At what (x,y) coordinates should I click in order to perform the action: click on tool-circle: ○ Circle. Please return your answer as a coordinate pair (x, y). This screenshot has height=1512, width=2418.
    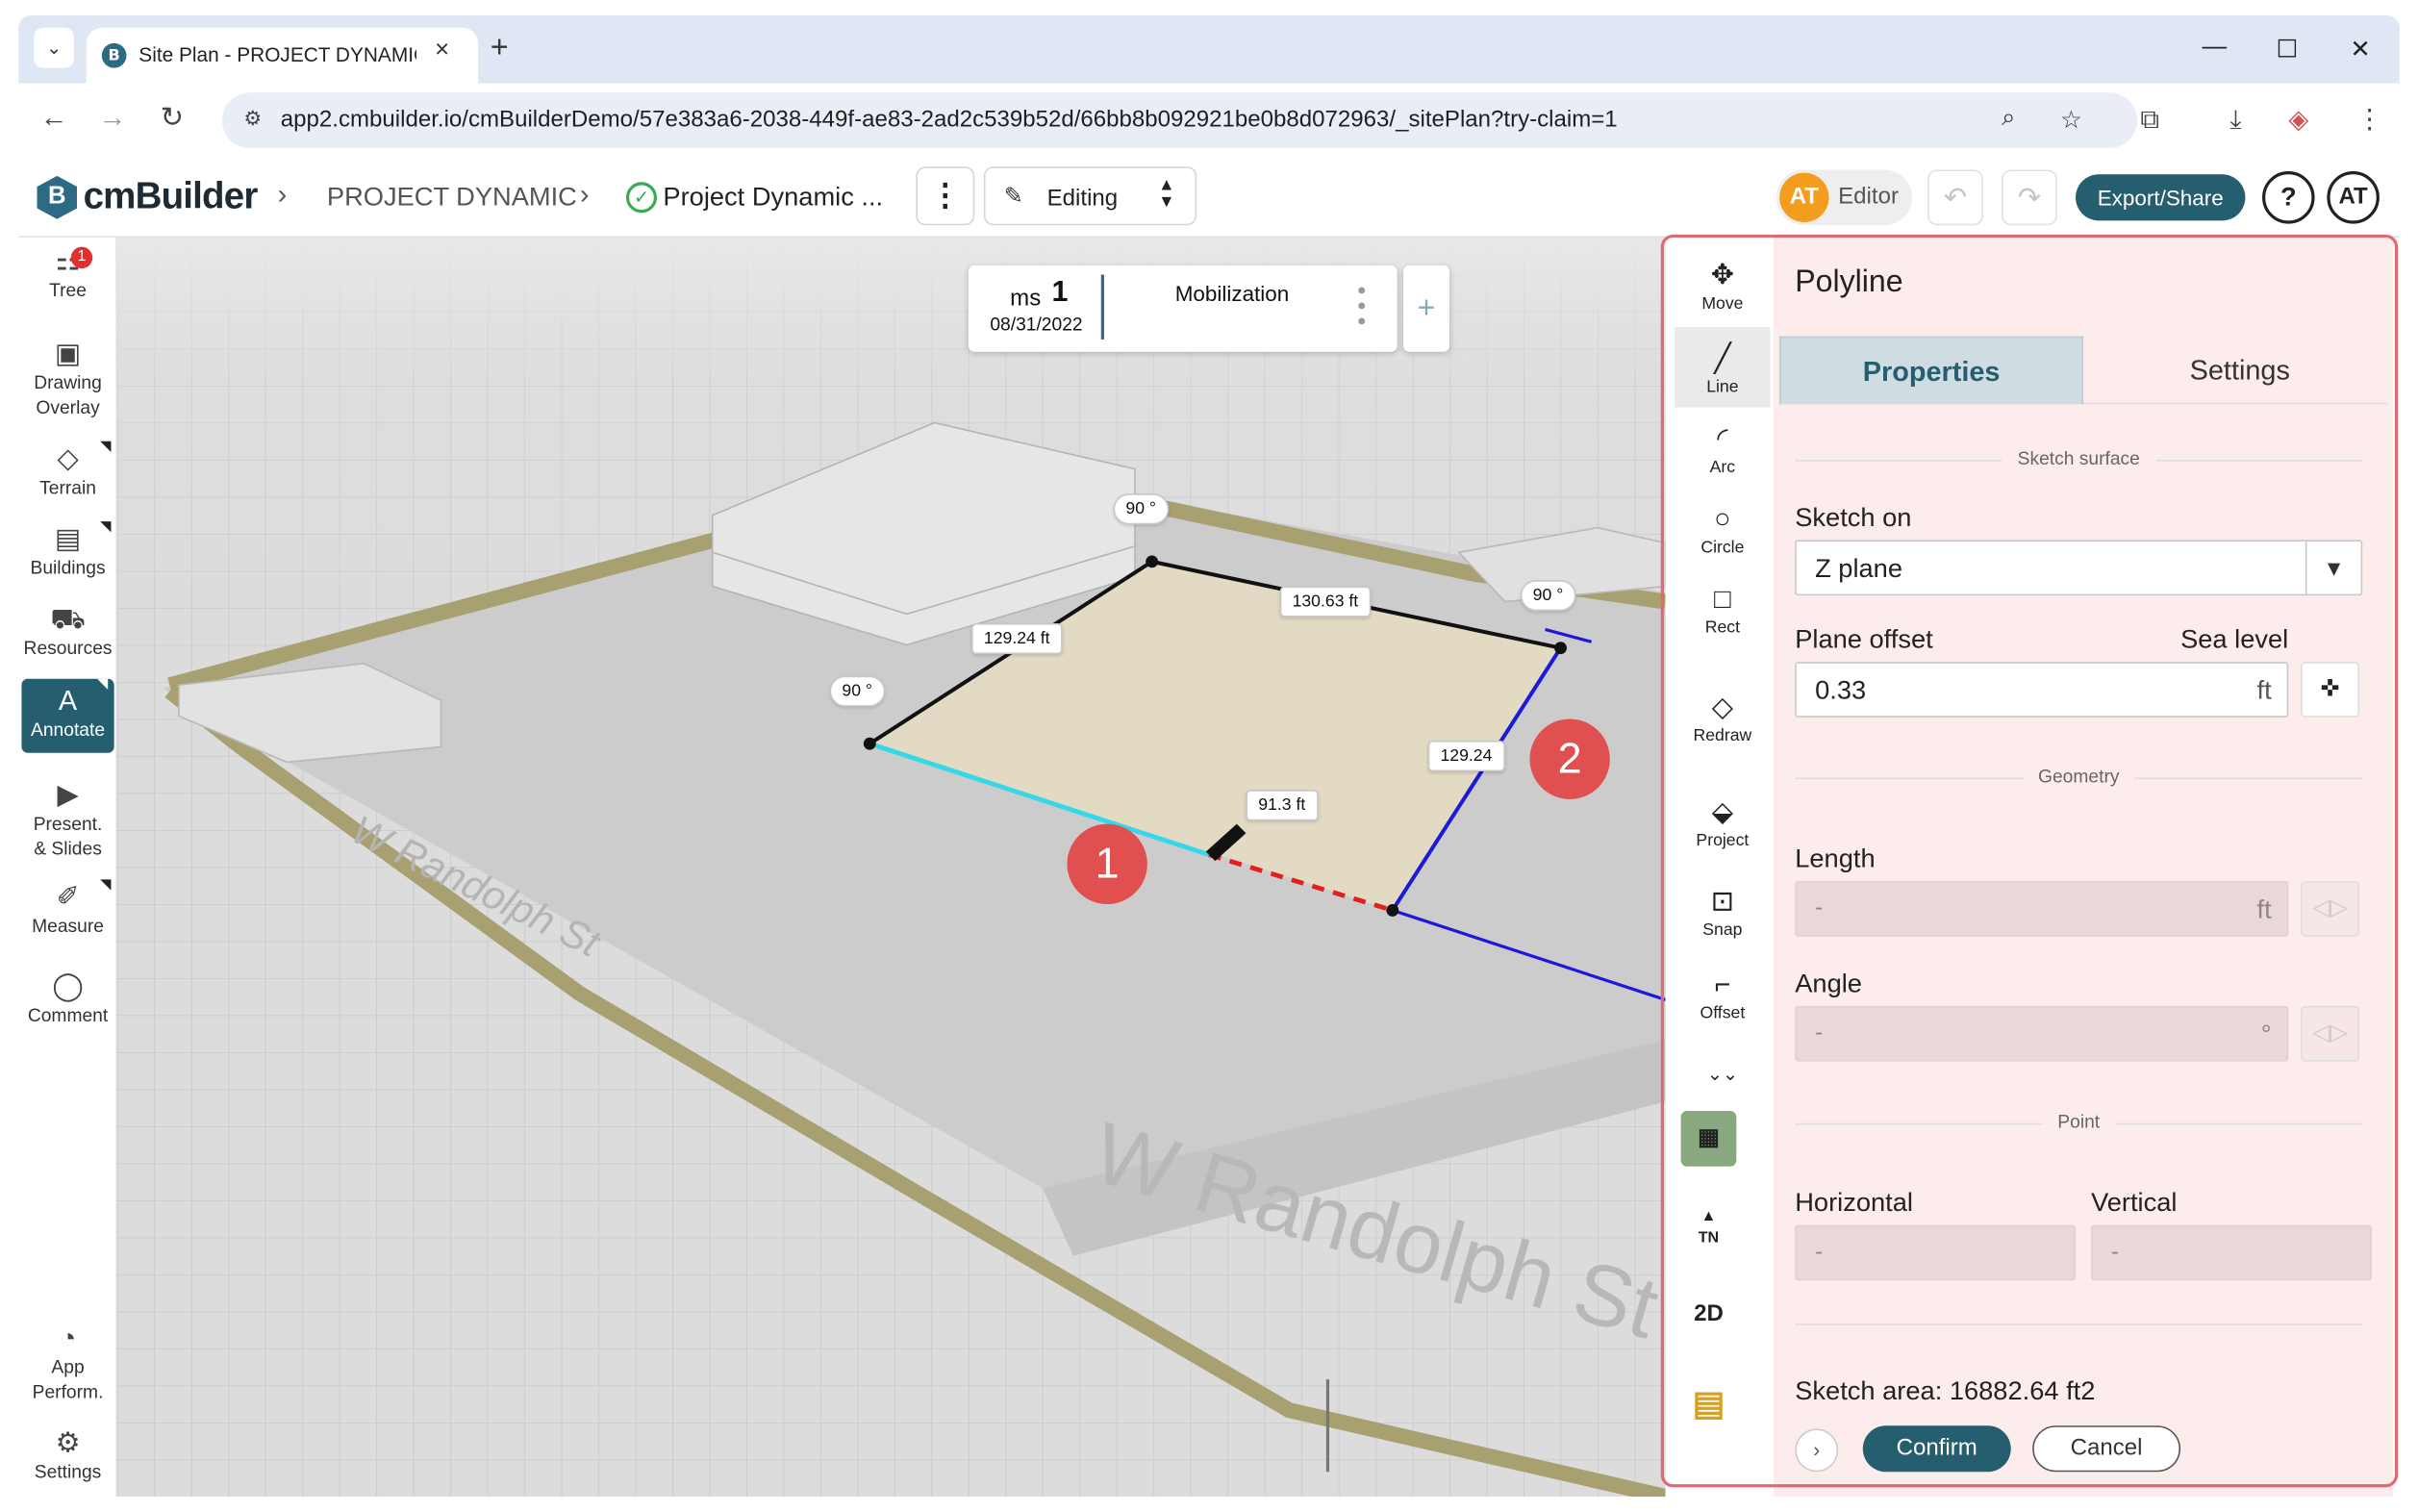
    Looking at the image, I should click on (1722, 528).